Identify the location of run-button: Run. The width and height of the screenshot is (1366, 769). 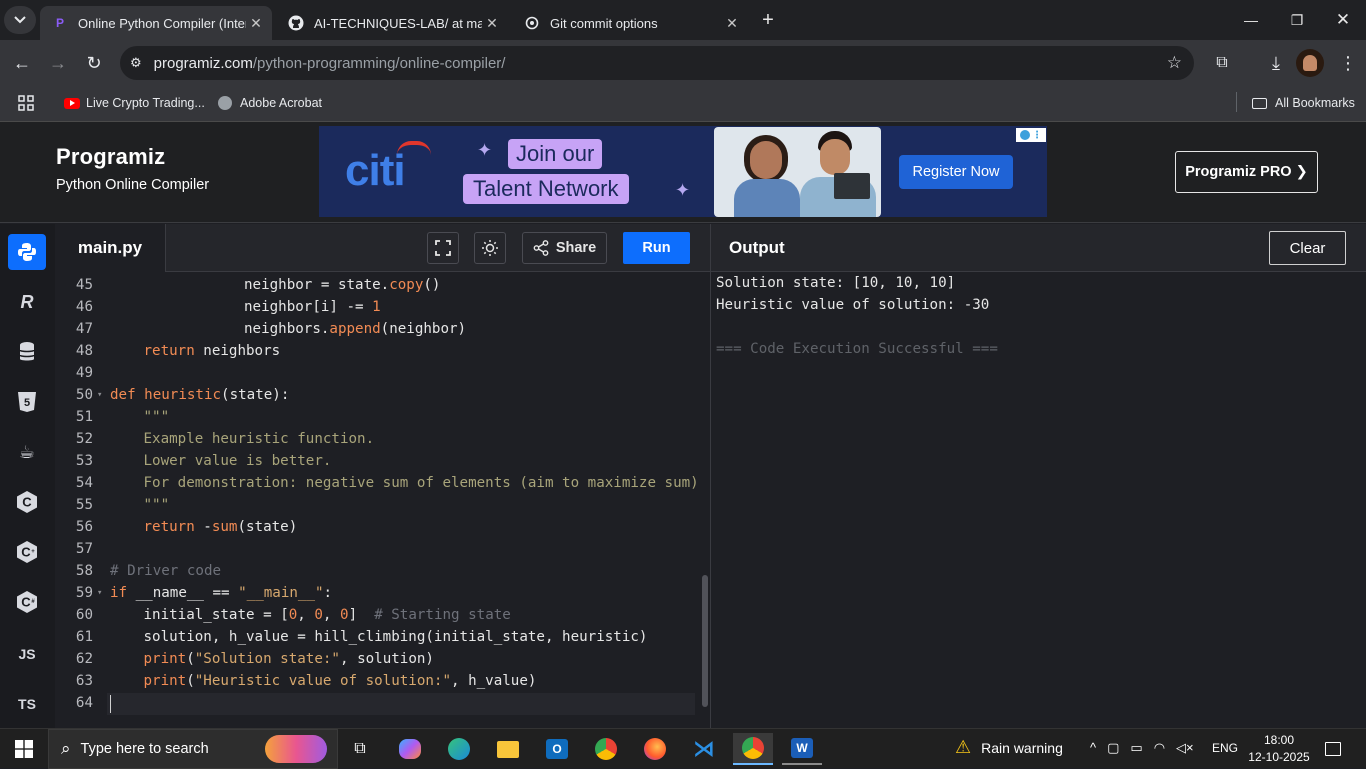
(656, 248).